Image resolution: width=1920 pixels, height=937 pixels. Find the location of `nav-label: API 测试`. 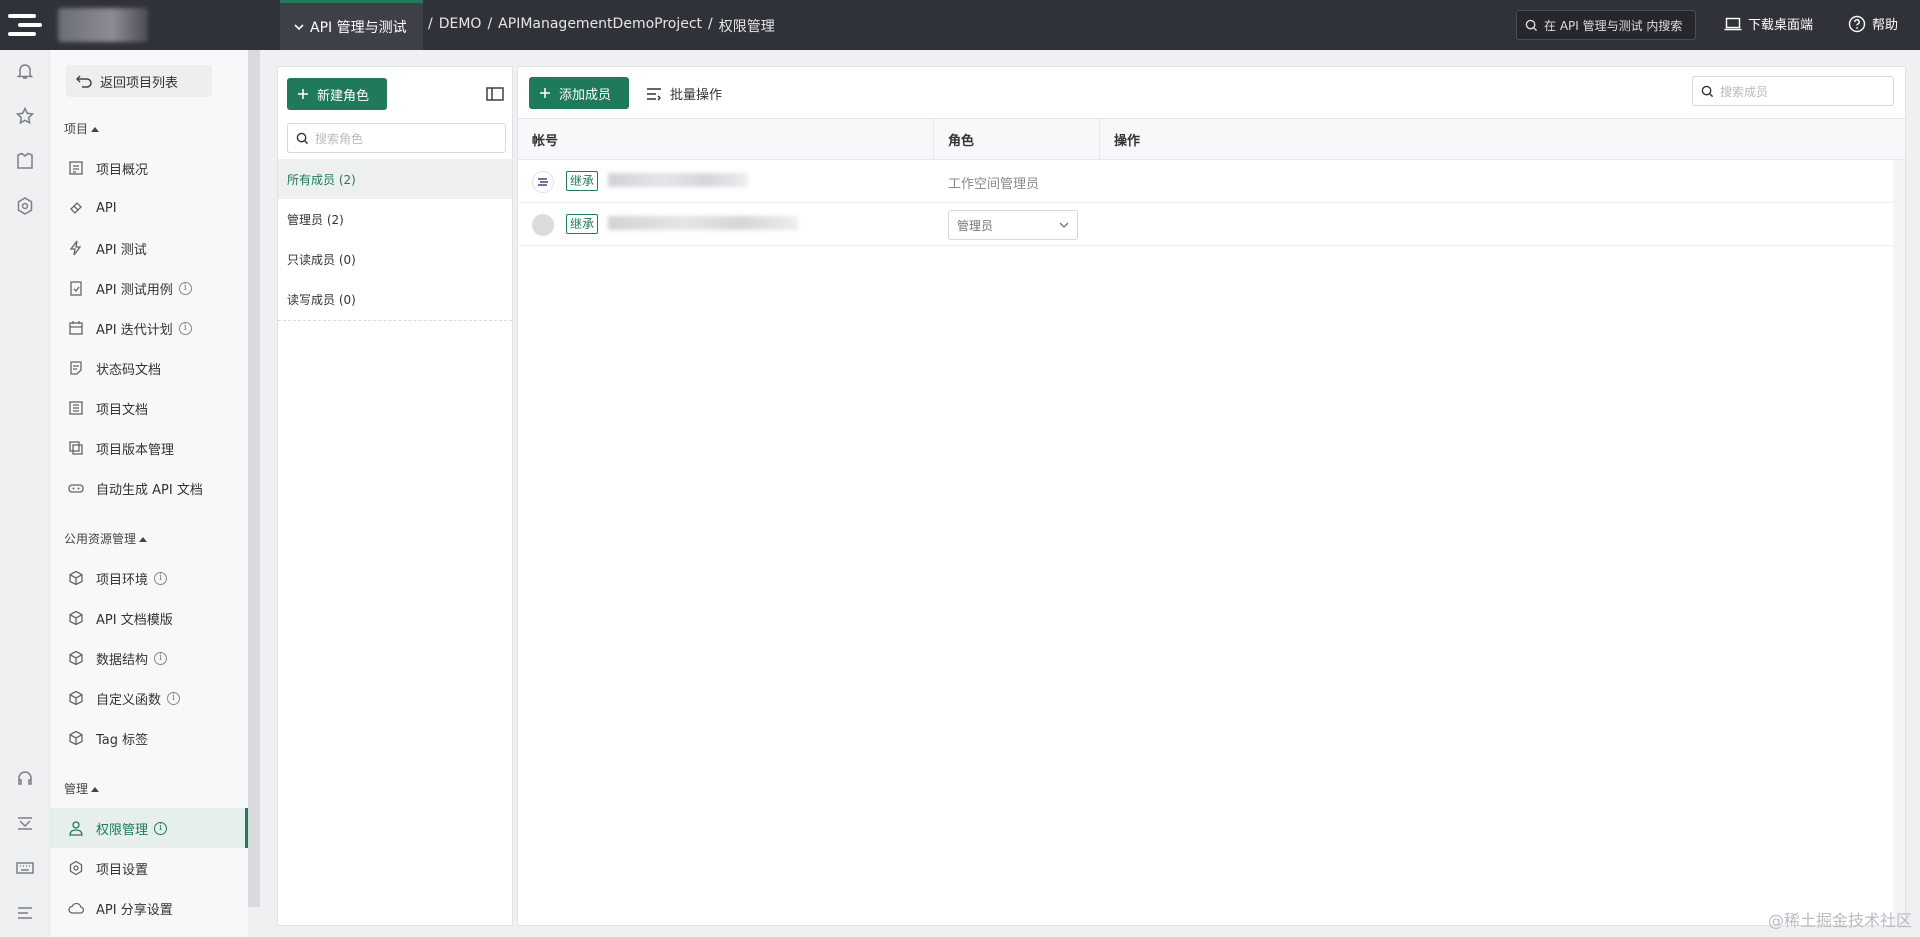

nav-label: API 测试 is located at coordinates (121, 250).